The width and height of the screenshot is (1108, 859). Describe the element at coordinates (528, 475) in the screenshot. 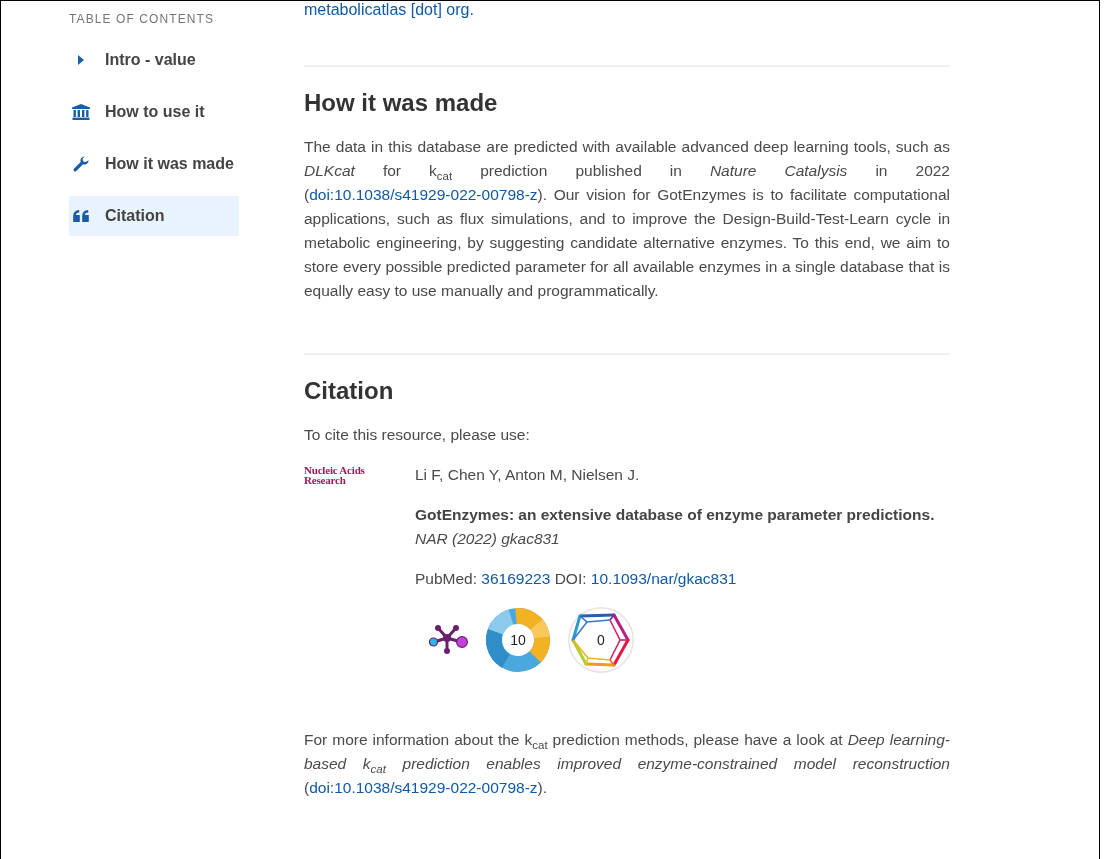

I see `authors: Li F, Chen Y, Anton M, Nielsen J.` at that location.